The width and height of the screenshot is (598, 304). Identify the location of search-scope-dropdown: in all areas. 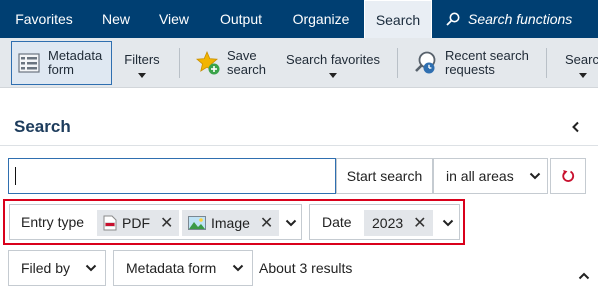
(490, 176).